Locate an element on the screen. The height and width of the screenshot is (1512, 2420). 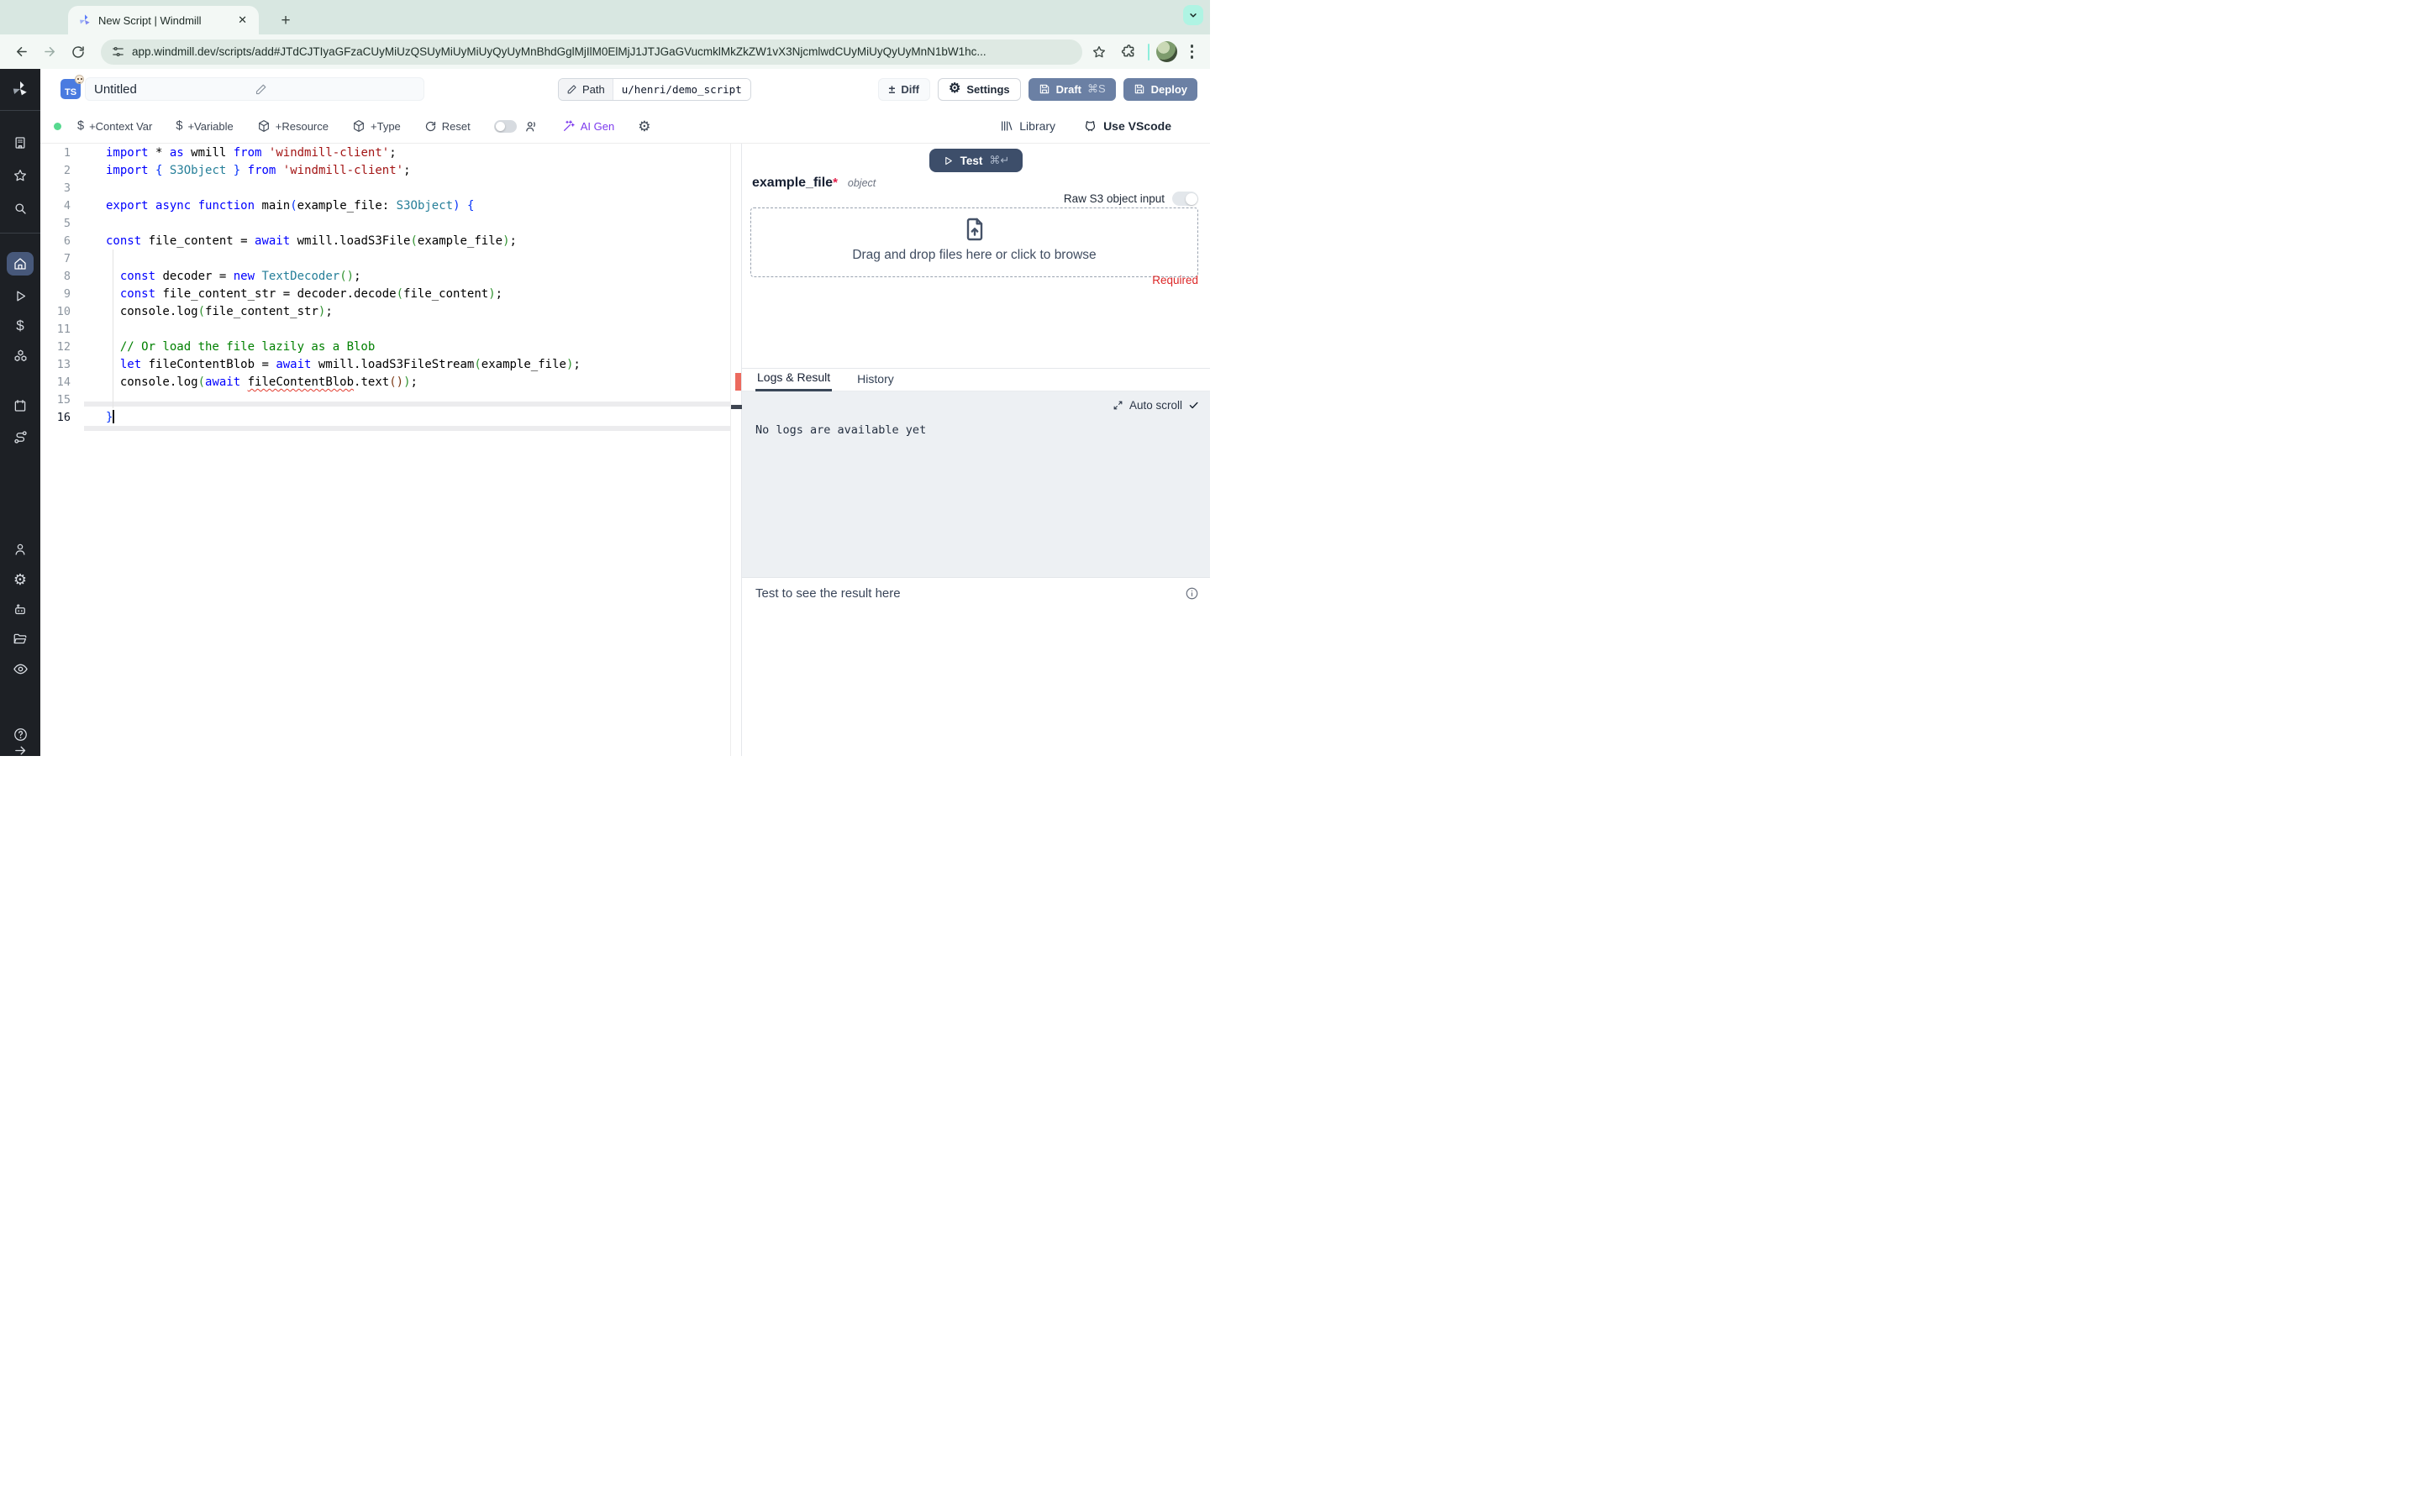
ai-gen-button: AI Gen is located at coordinates (588, 126).